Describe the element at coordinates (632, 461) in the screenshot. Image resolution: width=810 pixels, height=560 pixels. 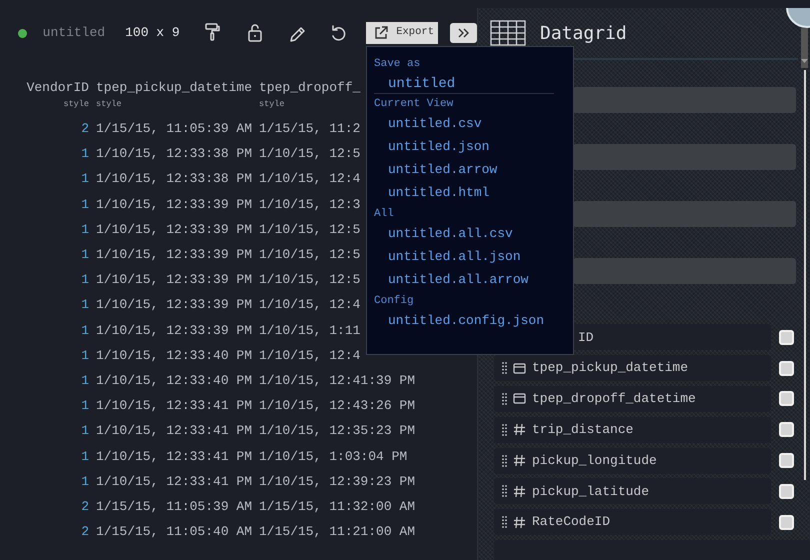
I see `column-item: pickup_longitude` at that location.